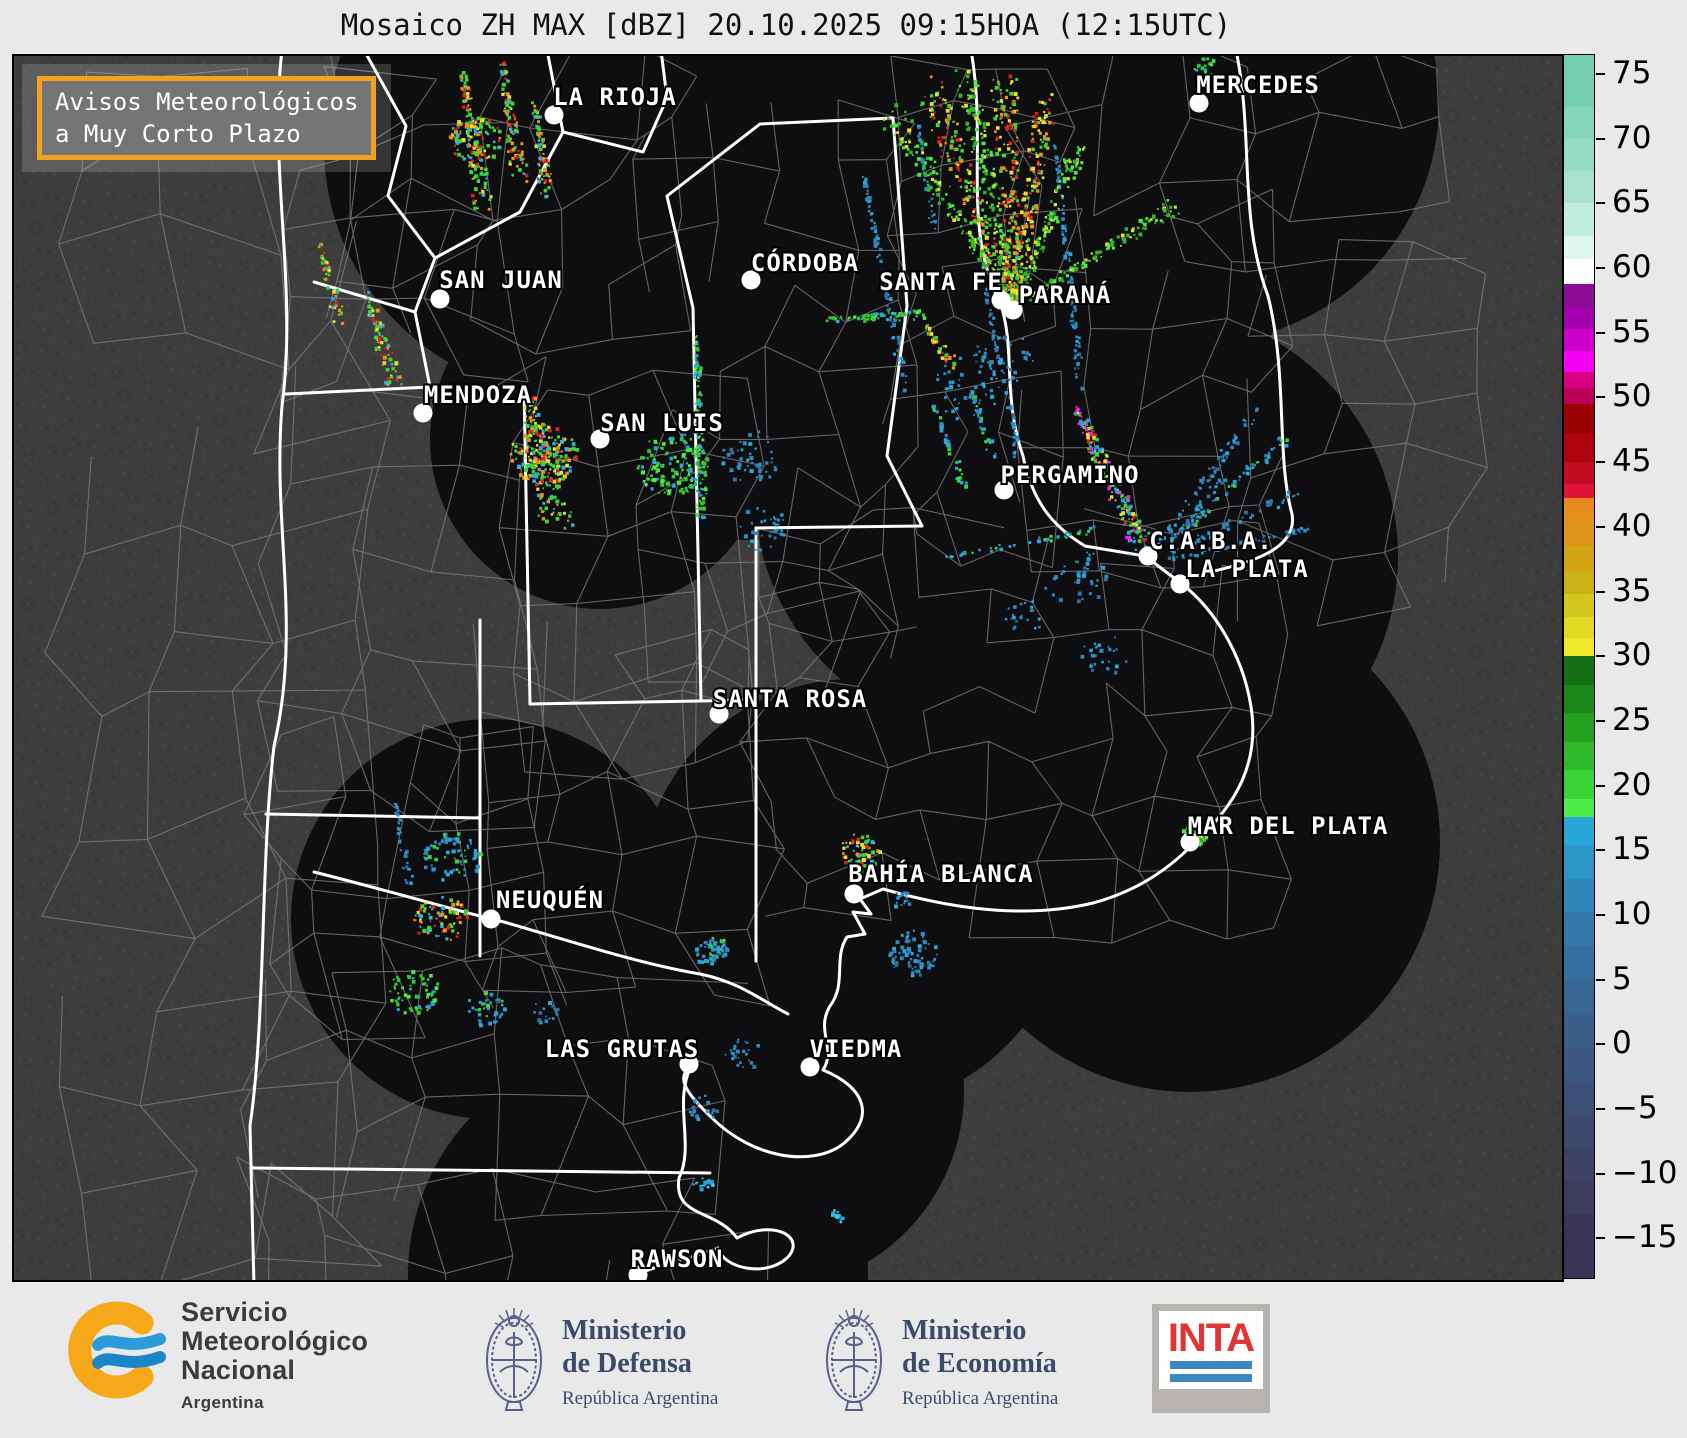  Describe the element at coordinates (624, 1330) in the screenshot. I see `defensa-title-1: Ministerio` at that location.